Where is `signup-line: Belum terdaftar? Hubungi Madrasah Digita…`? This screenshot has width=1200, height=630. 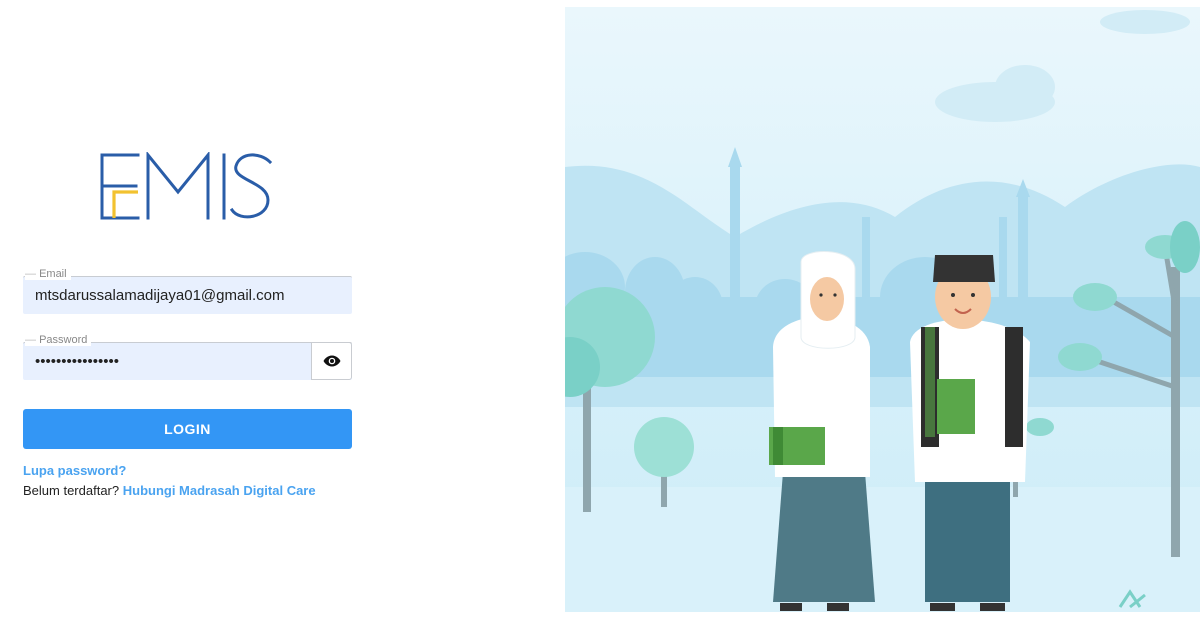
signup-line: Belum terdaftar? Hubungi Madrasah Digita… is located at coordinates (169, 490).